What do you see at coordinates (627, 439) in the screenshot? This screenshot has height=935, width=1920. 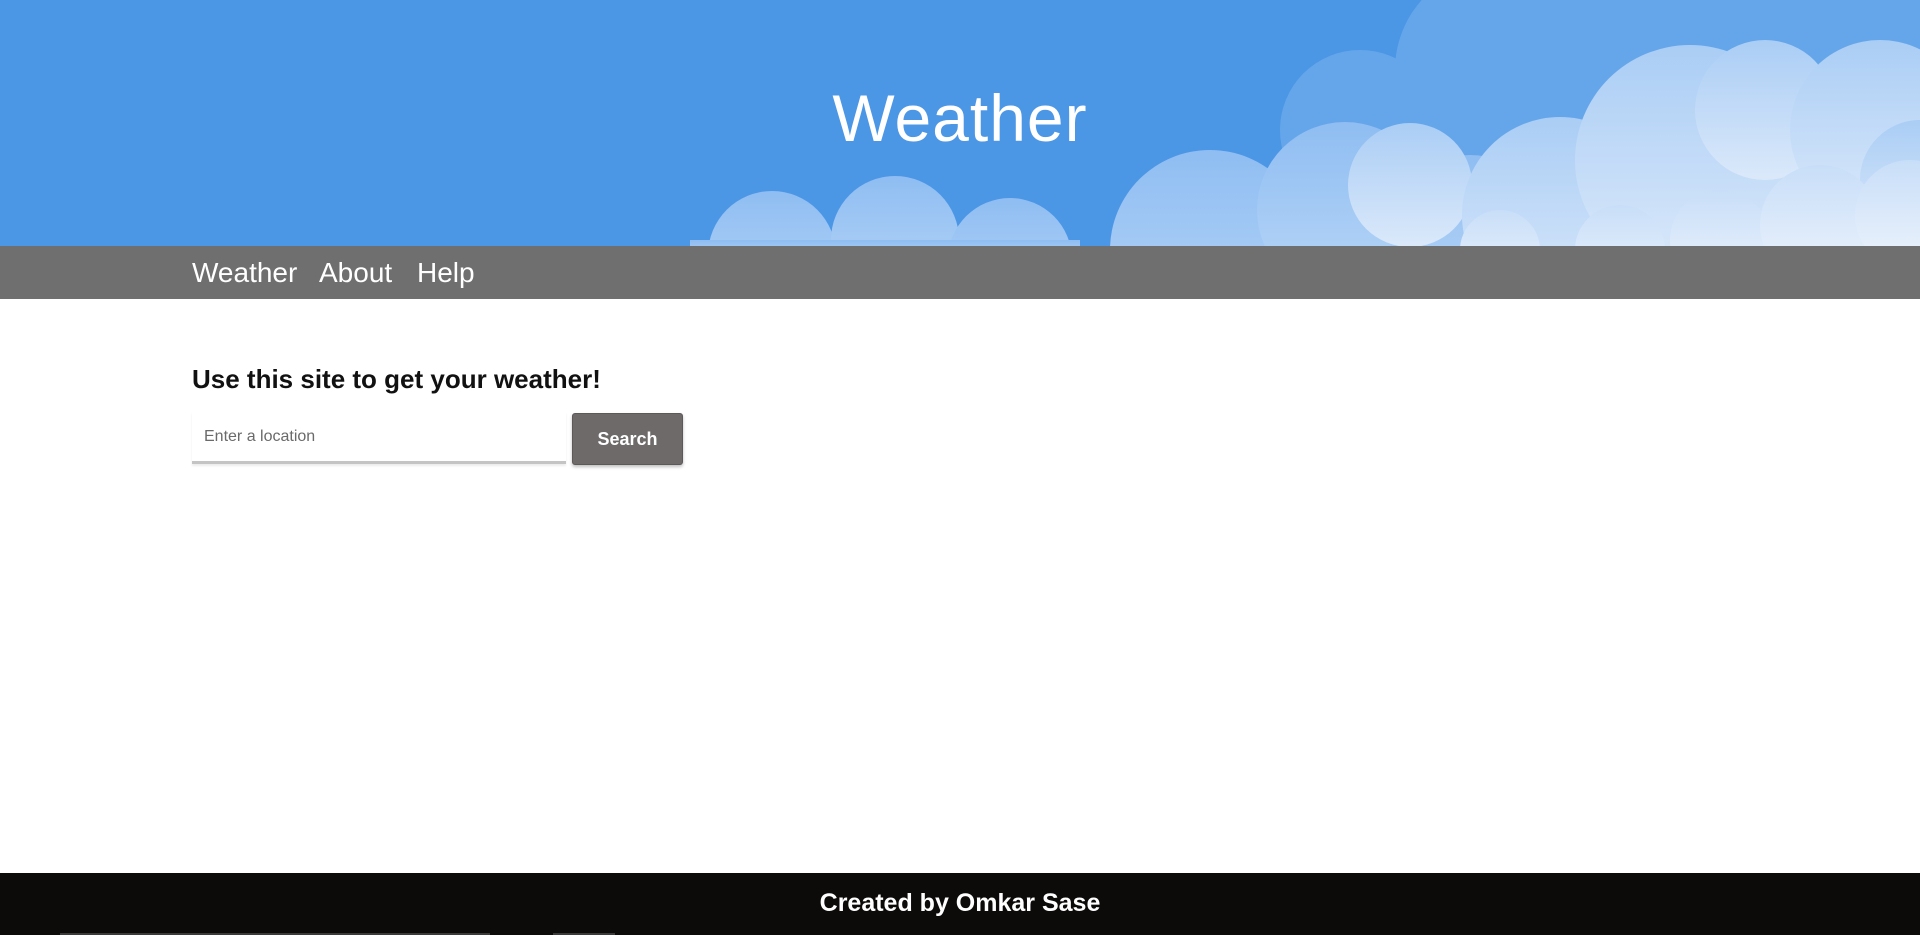 I see `search-button: Search` at bounding box center [627, 439].